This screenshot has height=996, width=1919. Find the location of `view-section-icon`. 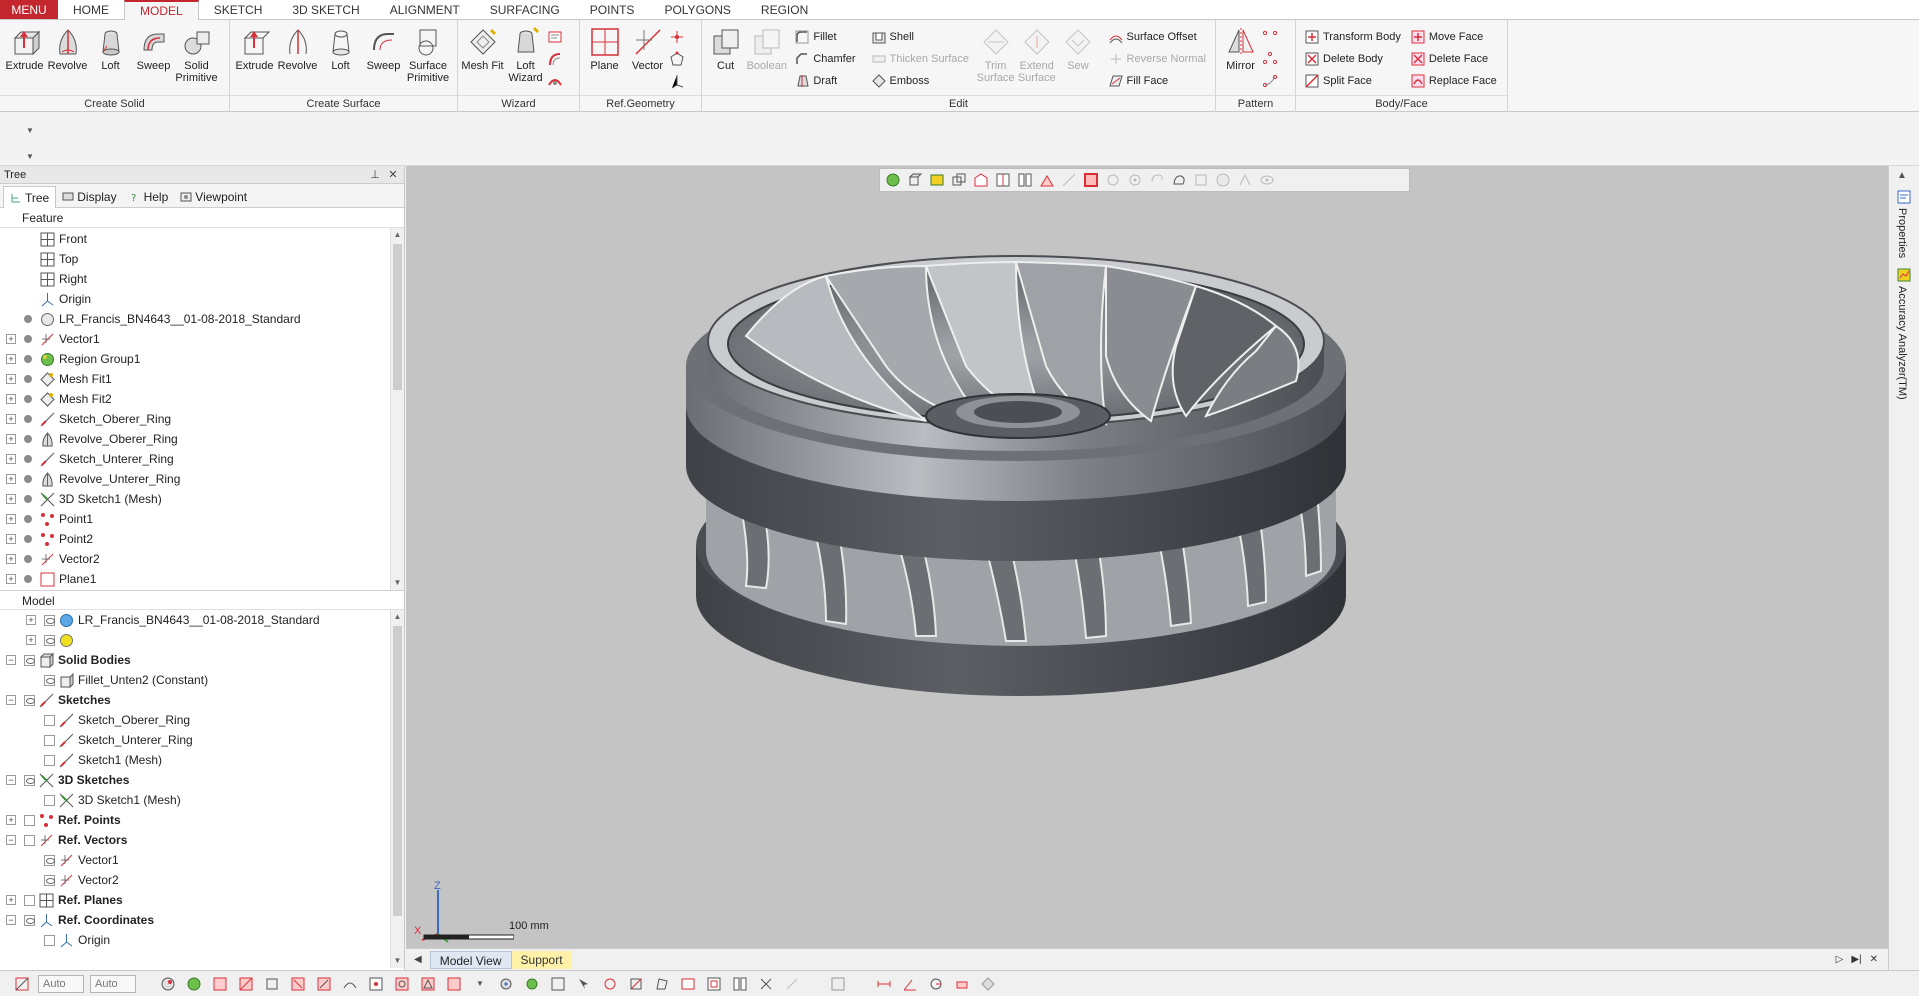

view-section-icon is located at coordinates (1047, 180).